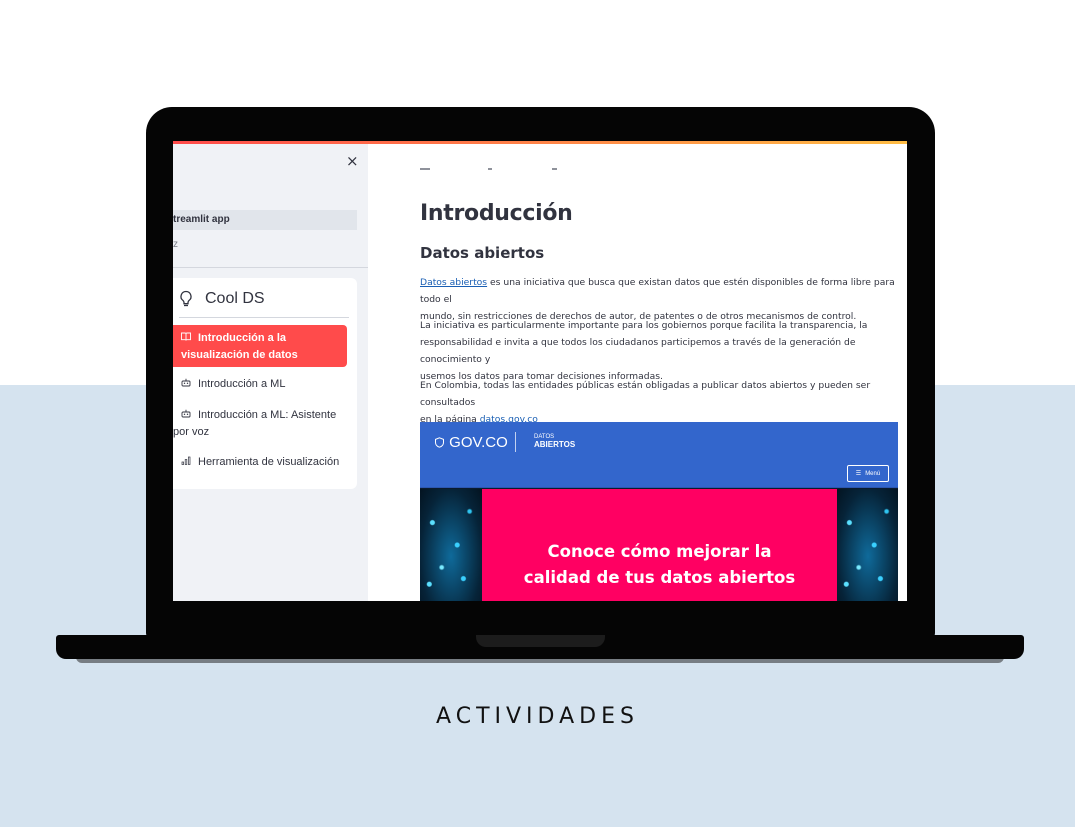 This screenshot has height=827, width=1075. What do you see at coordinates (659, 577) in the screenshot?
I see `banner-headline-line: calidad de tus datos abiertos` at bounding box center [659, 577].